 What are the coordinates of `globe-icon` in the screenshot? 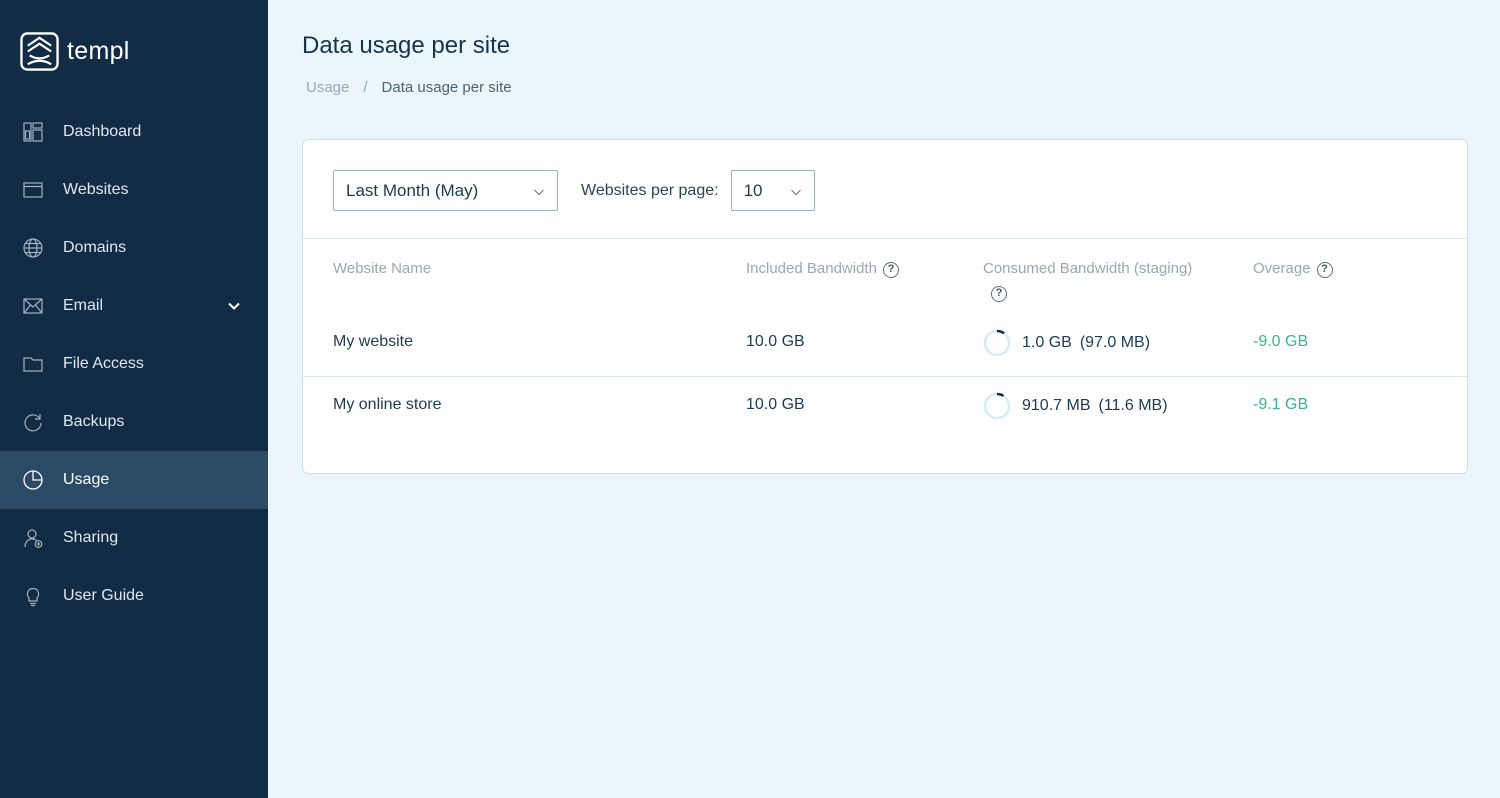 It's located at (33, 248).